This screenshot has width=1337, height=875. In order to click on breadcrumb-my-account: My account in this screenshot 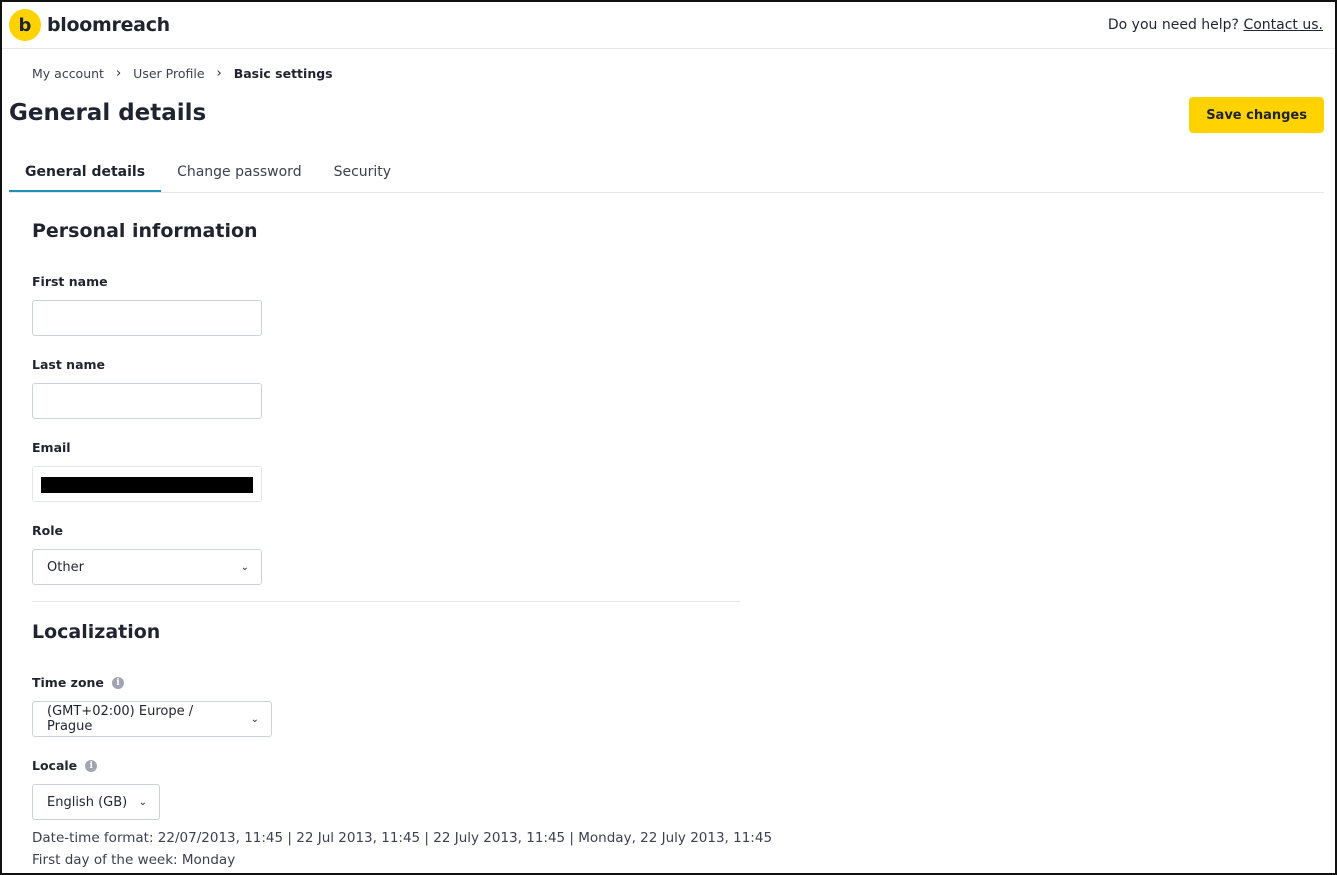, I will do `click(68, 73)`.